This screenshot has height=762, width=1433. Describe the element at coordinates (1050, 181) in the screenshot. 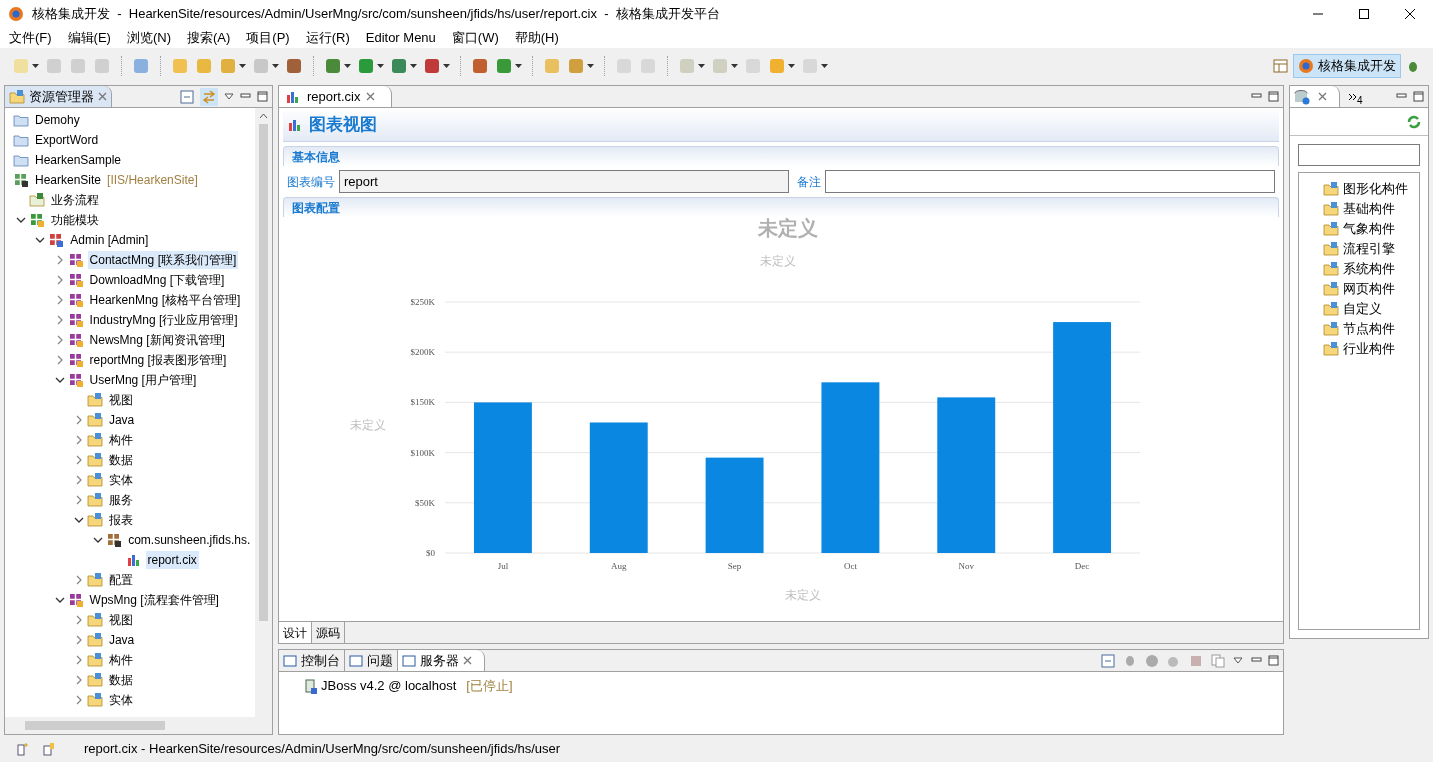

I see `text-field` at that location.